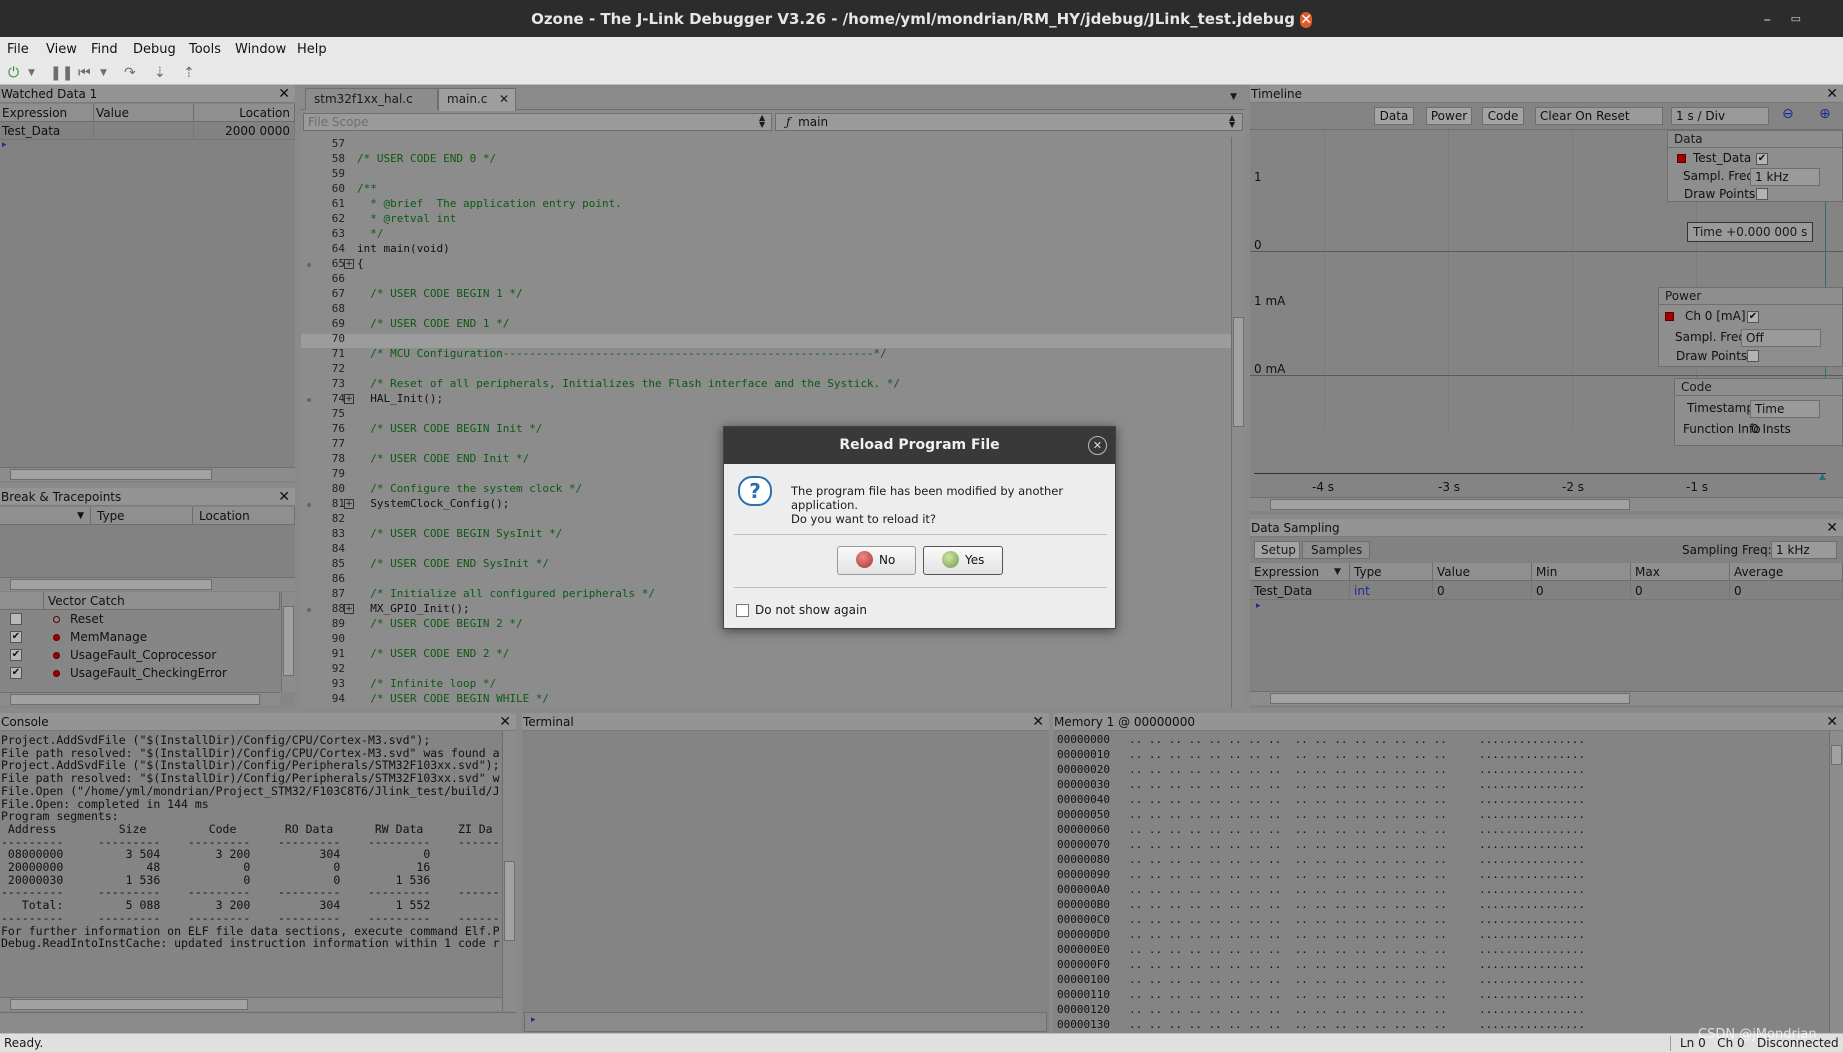  What do you see at coordinates (130, 73) in the screenshot?
I see `step-over-icon: ↷` at bounding box center [130, 73].